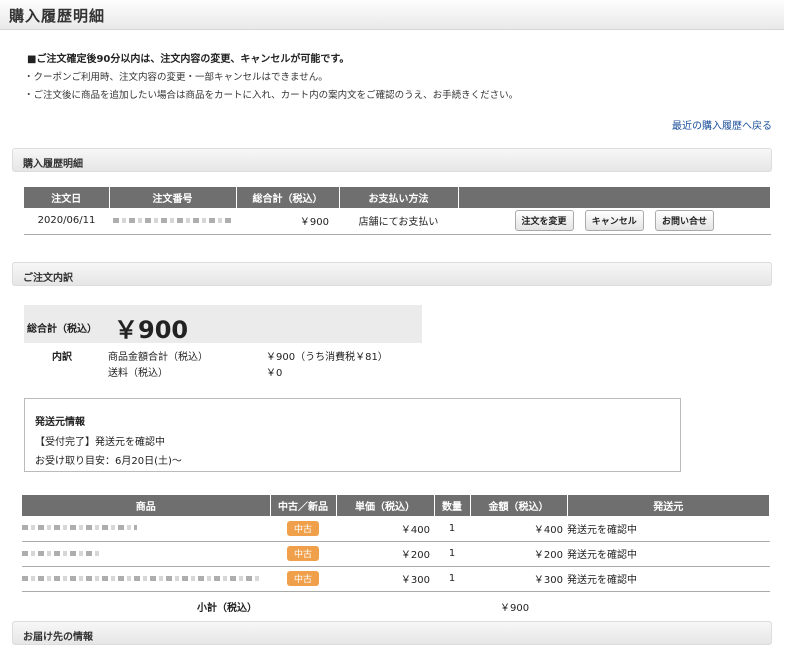  What do you see at coordinates (53, 164) in the screenshot?
I see `section-title: 購入履歴明細` at bounding box center [53, 164].